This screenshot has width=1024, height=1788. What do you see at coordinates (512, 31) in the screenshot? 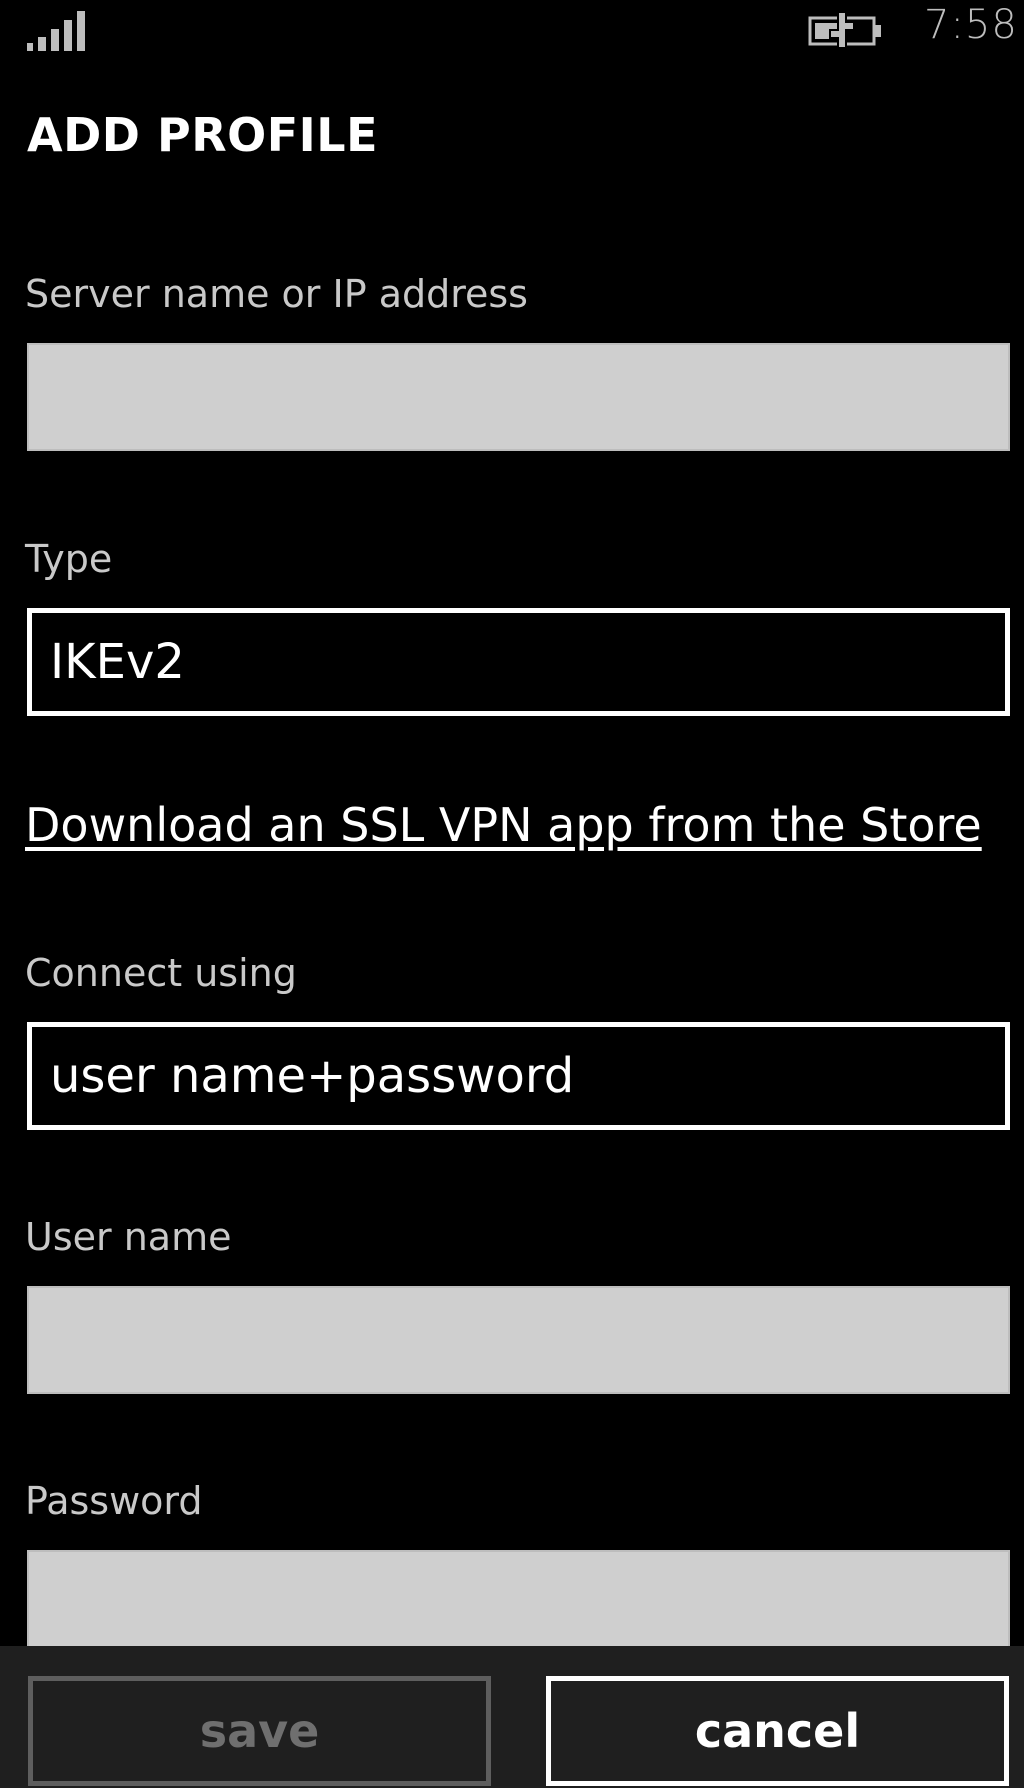
I see `status-bar: 7:58` at bounding box center [512, 31].